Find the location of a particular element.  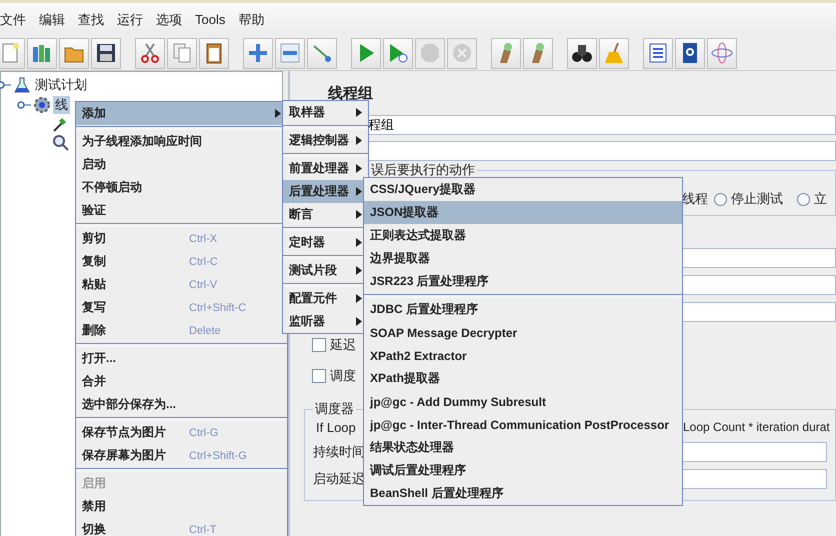

field-label: 启动延迟 is located at coordinates (339, 479).